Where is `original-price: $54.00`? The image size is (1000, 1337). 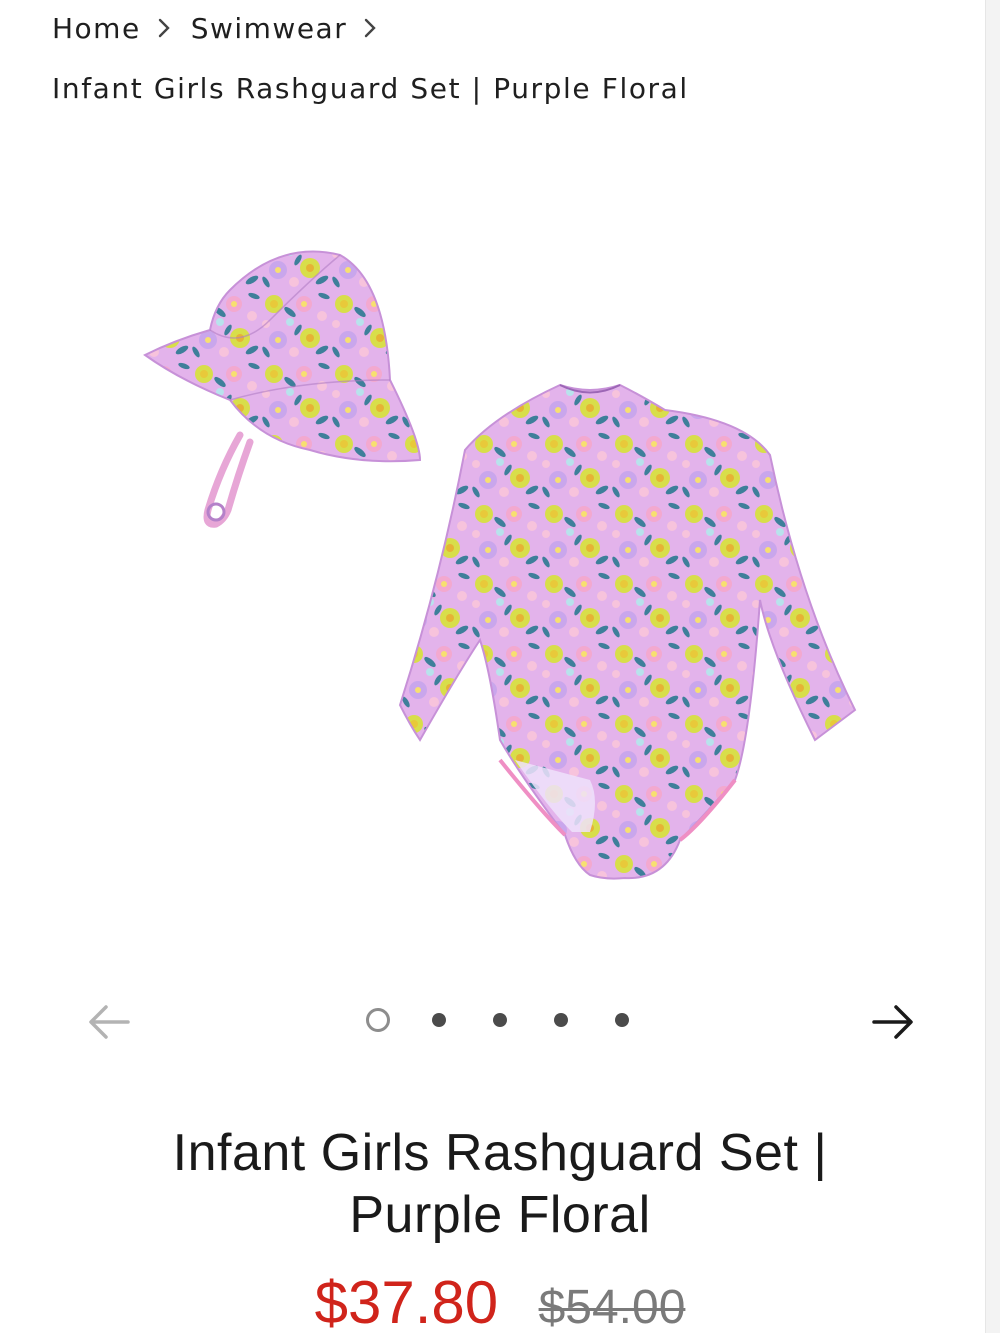
original-price: $54.00 is located at coordinates (612, 1307).